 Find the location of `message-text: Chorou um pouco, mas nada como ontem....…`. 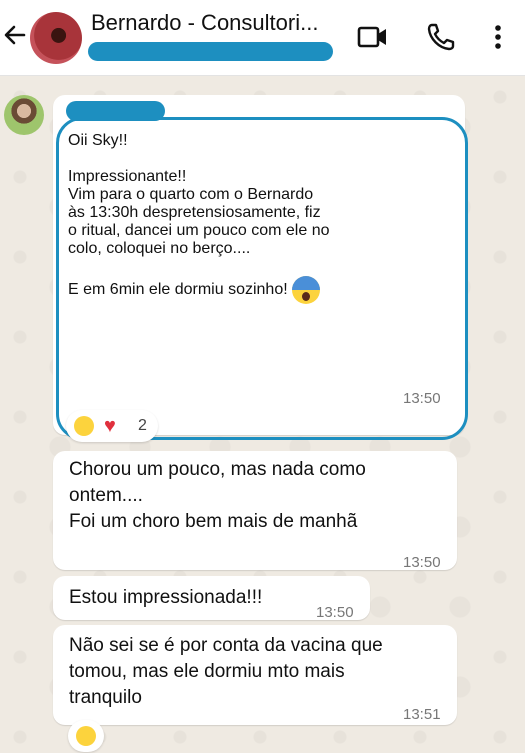

message-text: Chorou um pouco, mas nada como ontem....… is located at coordinates (217, 495).